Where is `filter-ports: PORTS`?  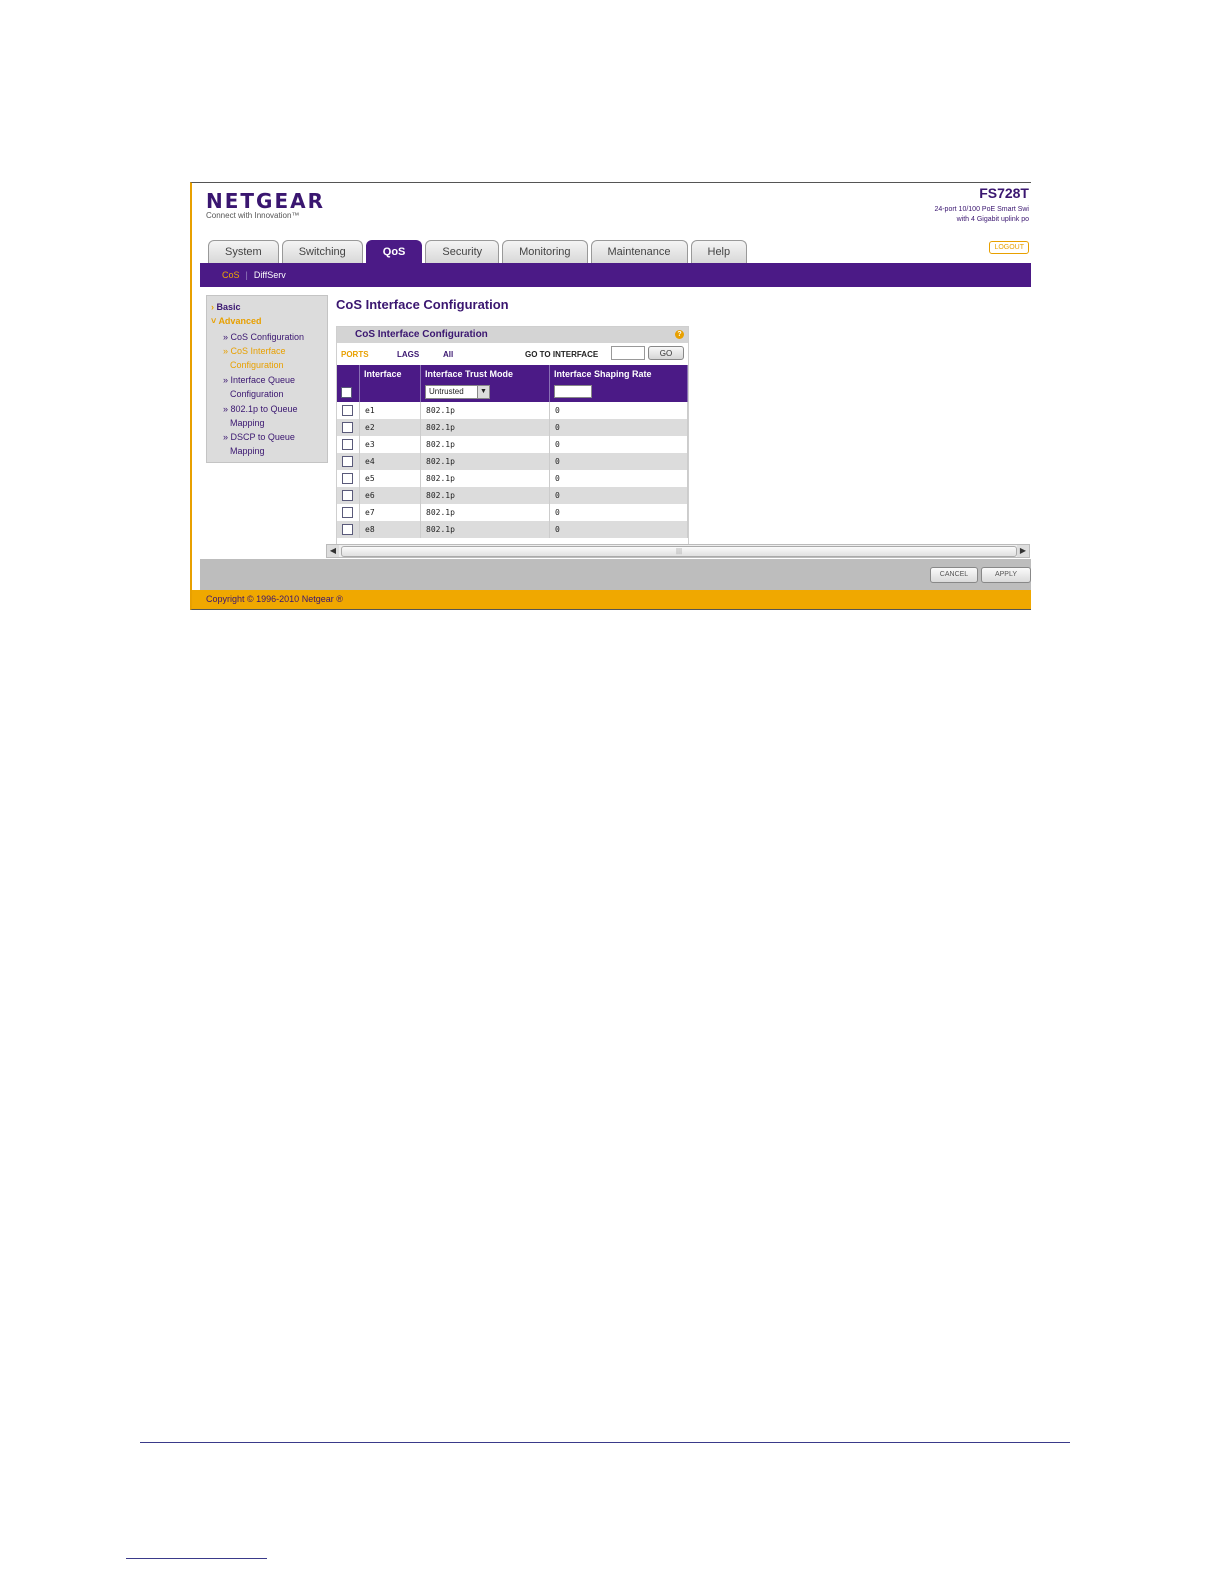
filter-ports: PORTS is located at coordinates (355, 354).